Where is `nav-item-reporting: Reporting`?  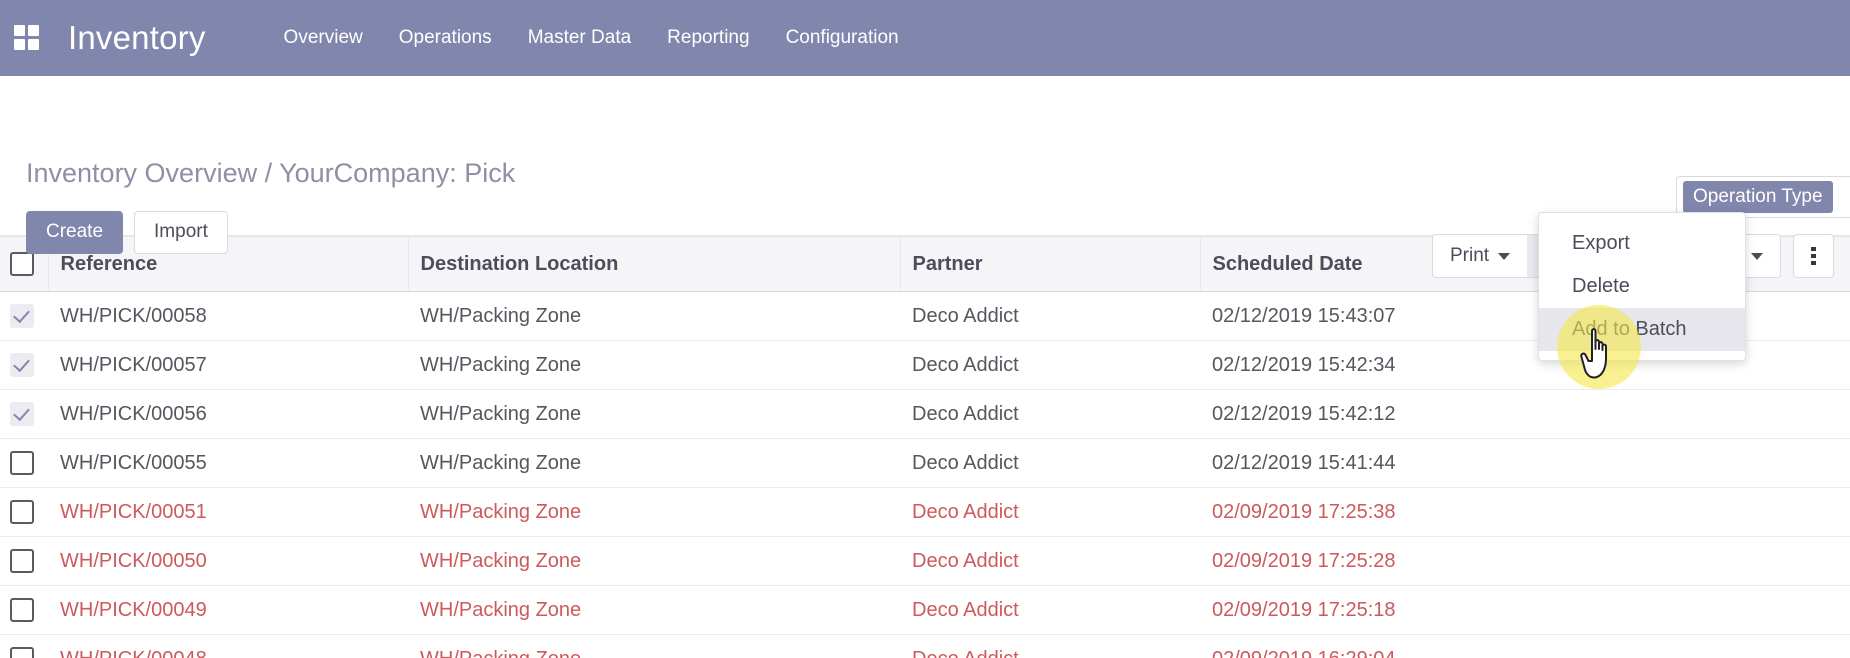 nav-item-reporting: Reporting is located at coordinates (708, 38).